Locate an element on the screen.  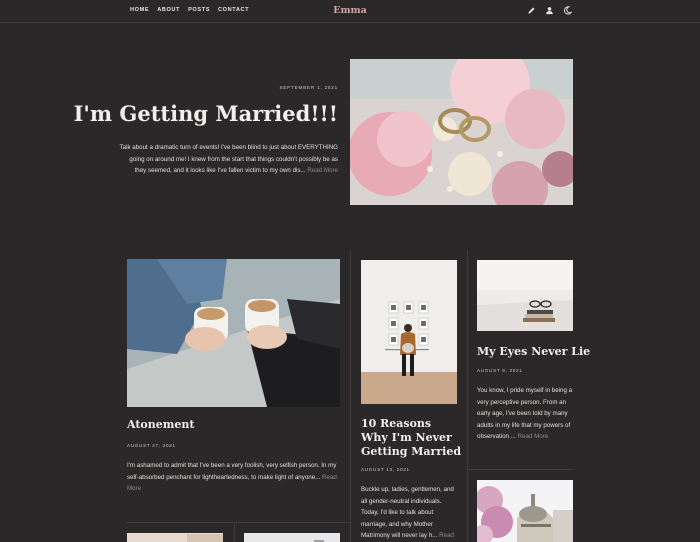
user-icon is located at coordinates (549, 10).